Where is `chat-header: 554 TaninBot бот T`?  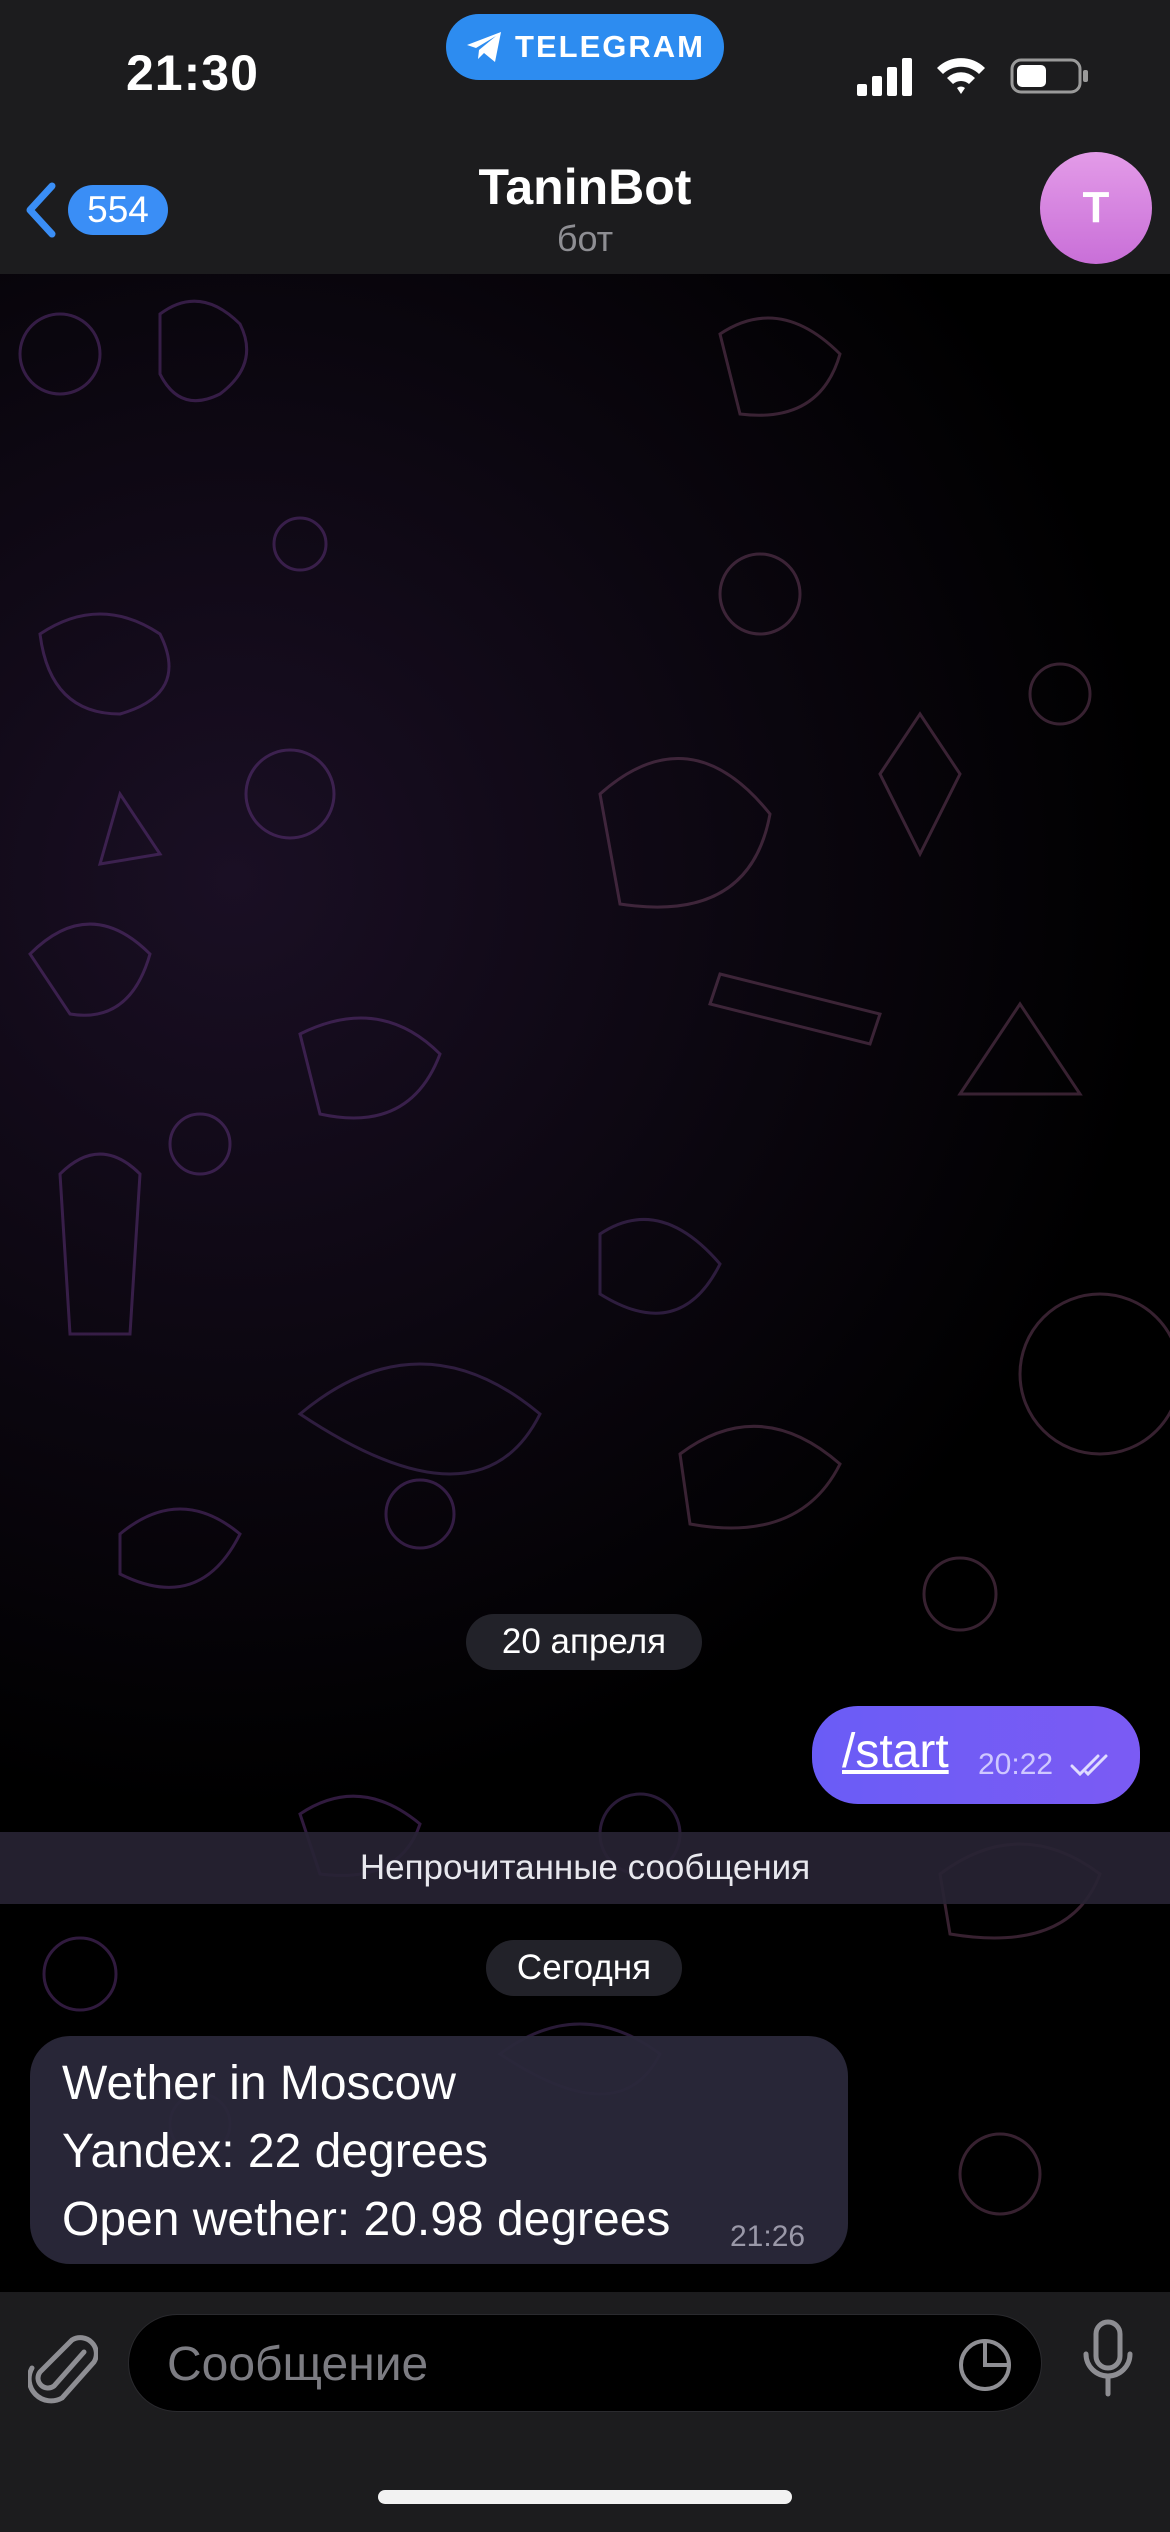 chat-header: 554 TaninBot бот T is located at coordinates (585, 207).